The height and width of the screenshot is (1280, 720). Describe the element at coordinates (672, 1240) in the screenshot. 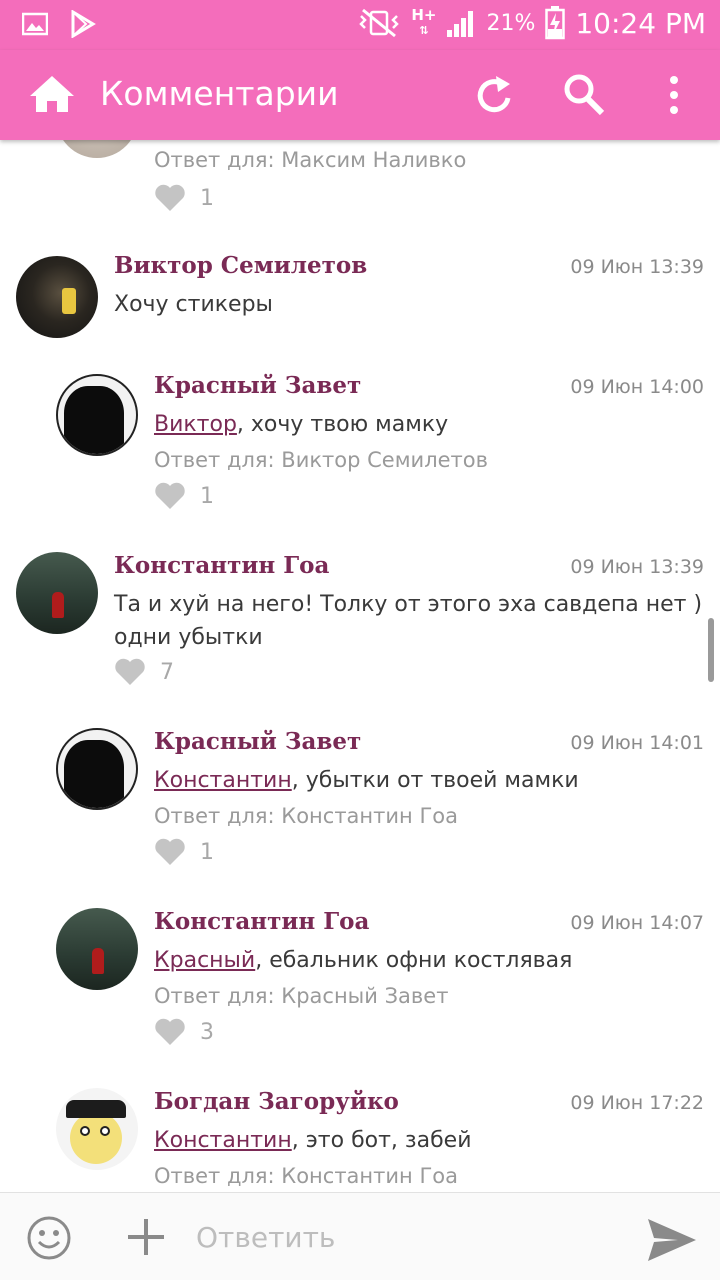

I see `send-icon` at that location.